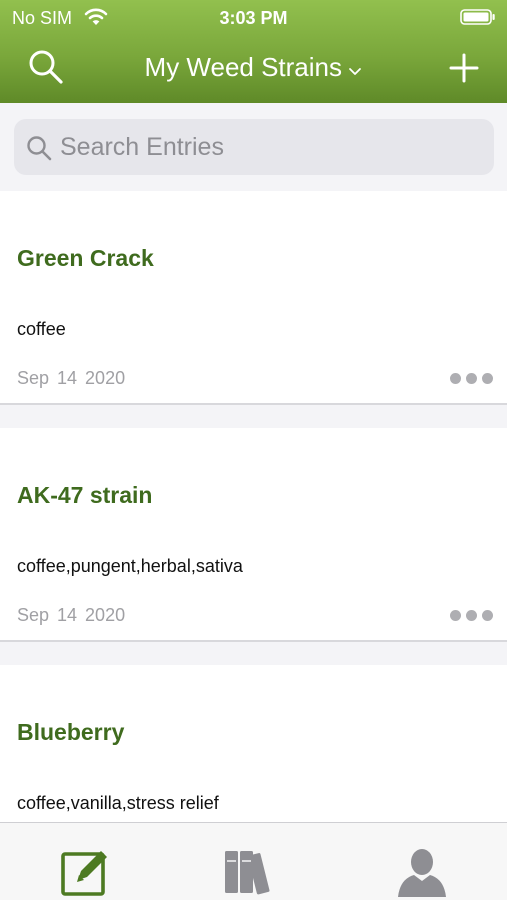 The height and width of the screenshot is (900, 507). Describe the element at coordinates (243, 67) in the screenshot. I see `page-title: My Weed Strains` at that location.